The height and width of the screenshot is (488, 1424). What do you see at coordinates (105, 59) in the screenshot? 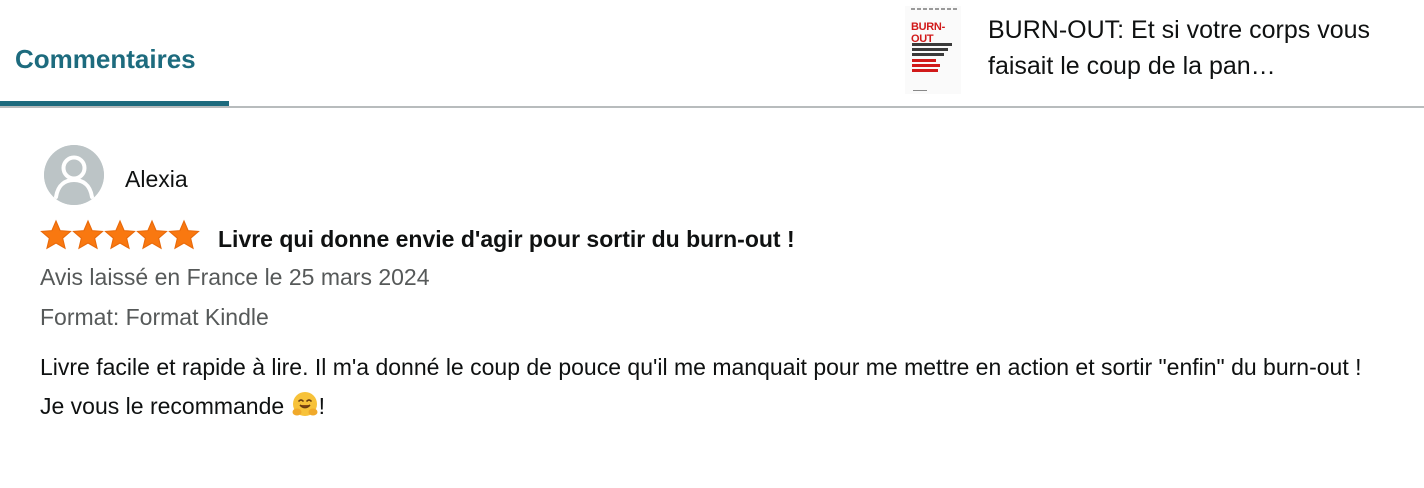
I see `tab-comments-label: Commentaires` at bounding box center [105, 59].